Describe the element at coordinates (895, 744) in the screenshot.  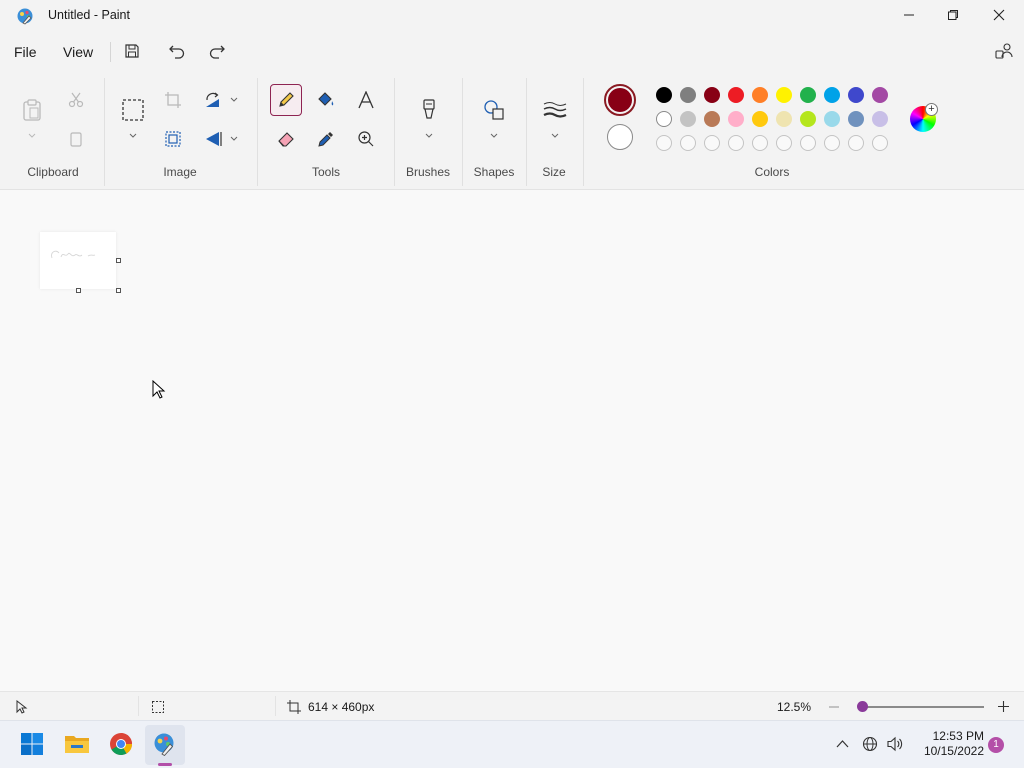
I see `volume-icon` at that location.